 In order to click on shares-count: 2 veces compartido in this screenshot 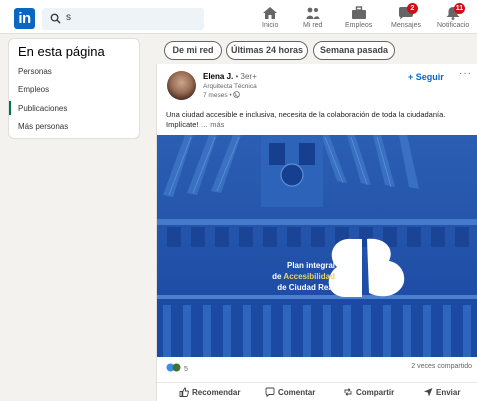, I will do `click(441, 366)`.